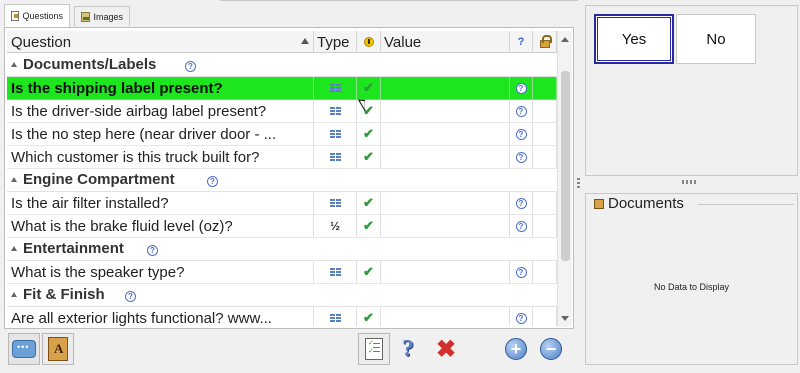  Describe the element at coordinates (445, 42) in the screenshot. I see `column-header-value: Value` at that location.